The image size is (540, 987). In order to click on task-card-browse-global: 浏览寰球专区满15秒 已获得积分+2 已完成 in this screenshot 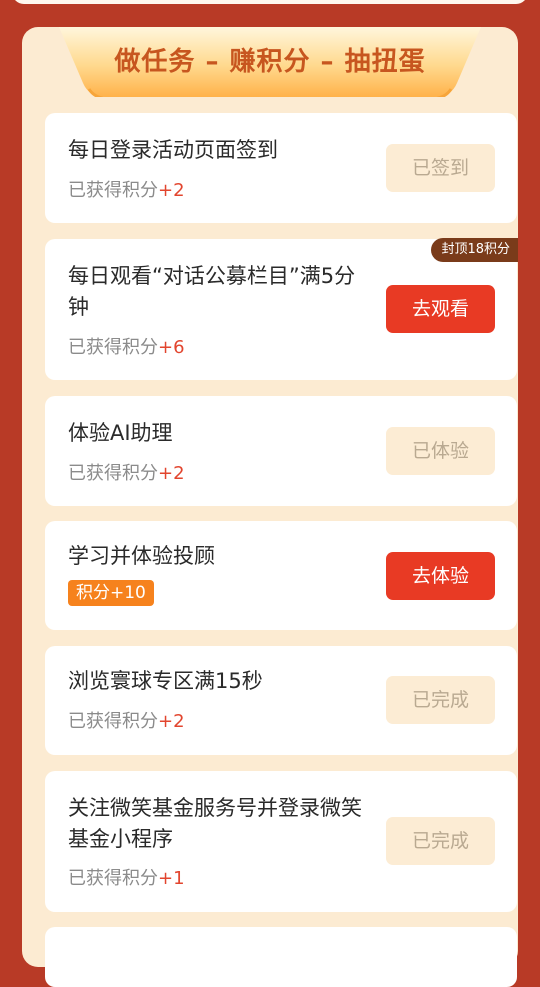, I will do `click(281, 700)`.